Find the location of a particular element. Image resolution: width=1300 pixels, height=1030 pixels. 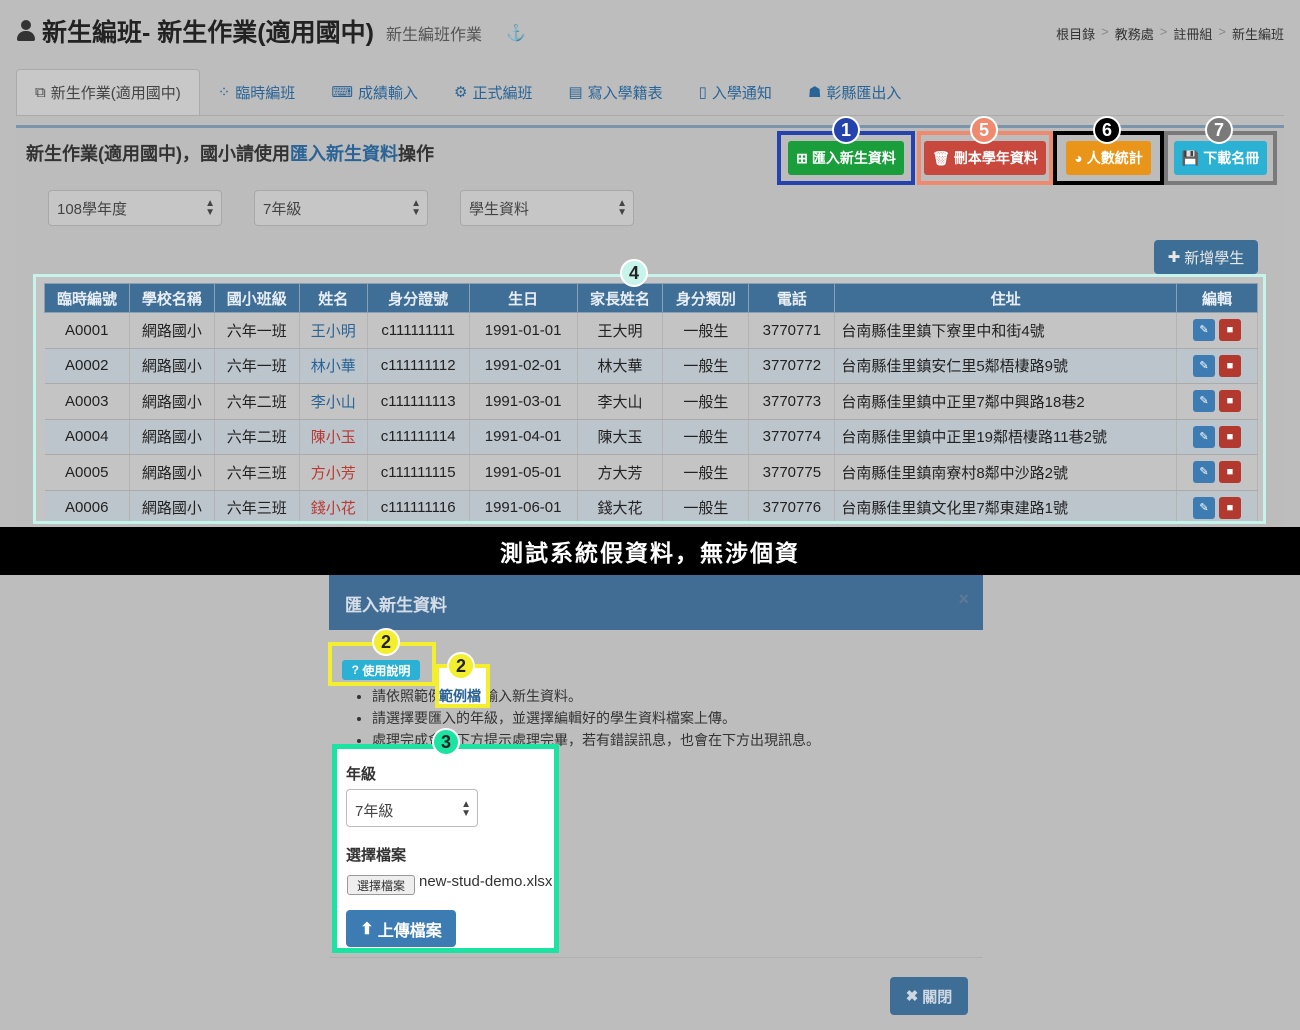

filter-bar: 108學年度 ▲ ▼ 7年級 ▲ ▼ 學生資料 ▲ ▼ is located at coordinates (341, 208).